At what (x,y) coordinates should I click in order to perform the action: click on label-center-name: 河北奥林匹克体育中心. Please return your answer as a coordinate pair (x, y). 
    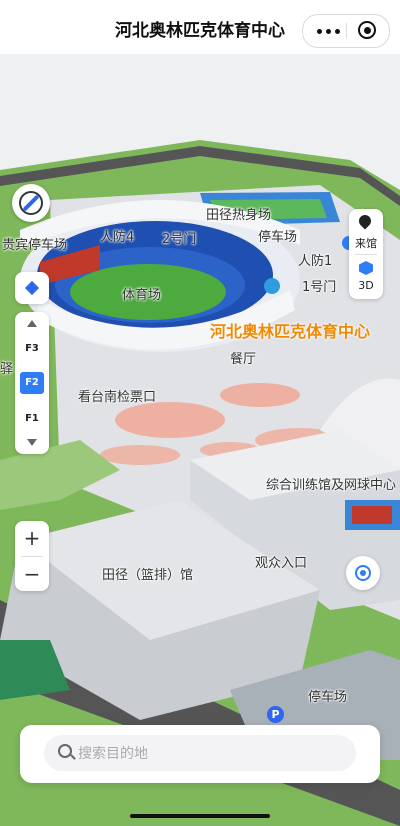
    Looking at the image, I should click on (290, 330).